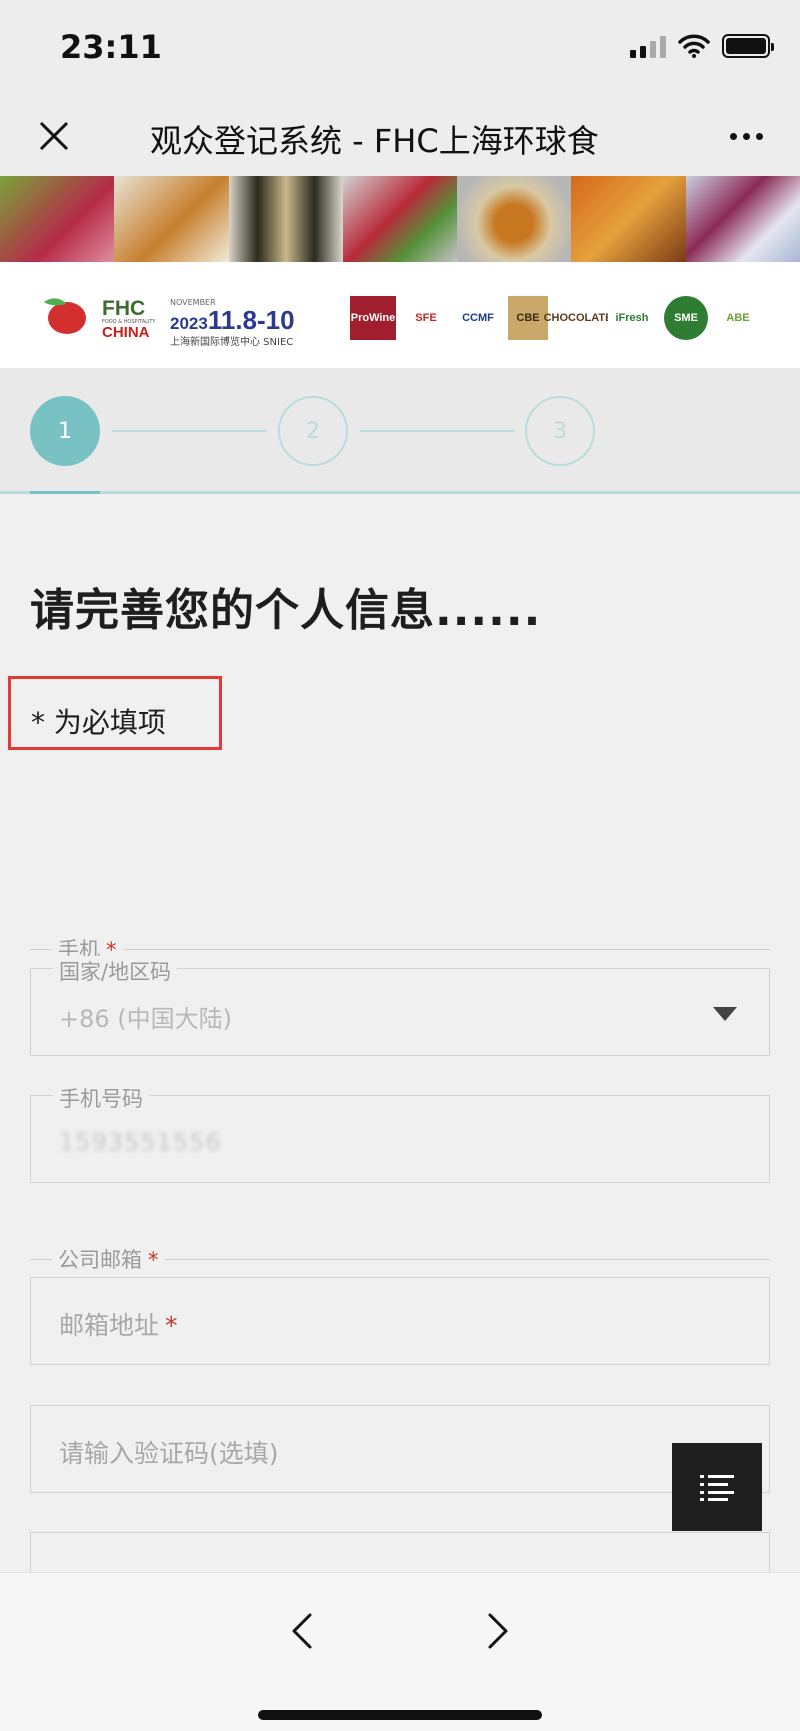 The width and height of the screenshot is (800, 1731). I want to click on divider, so click(400, 949).